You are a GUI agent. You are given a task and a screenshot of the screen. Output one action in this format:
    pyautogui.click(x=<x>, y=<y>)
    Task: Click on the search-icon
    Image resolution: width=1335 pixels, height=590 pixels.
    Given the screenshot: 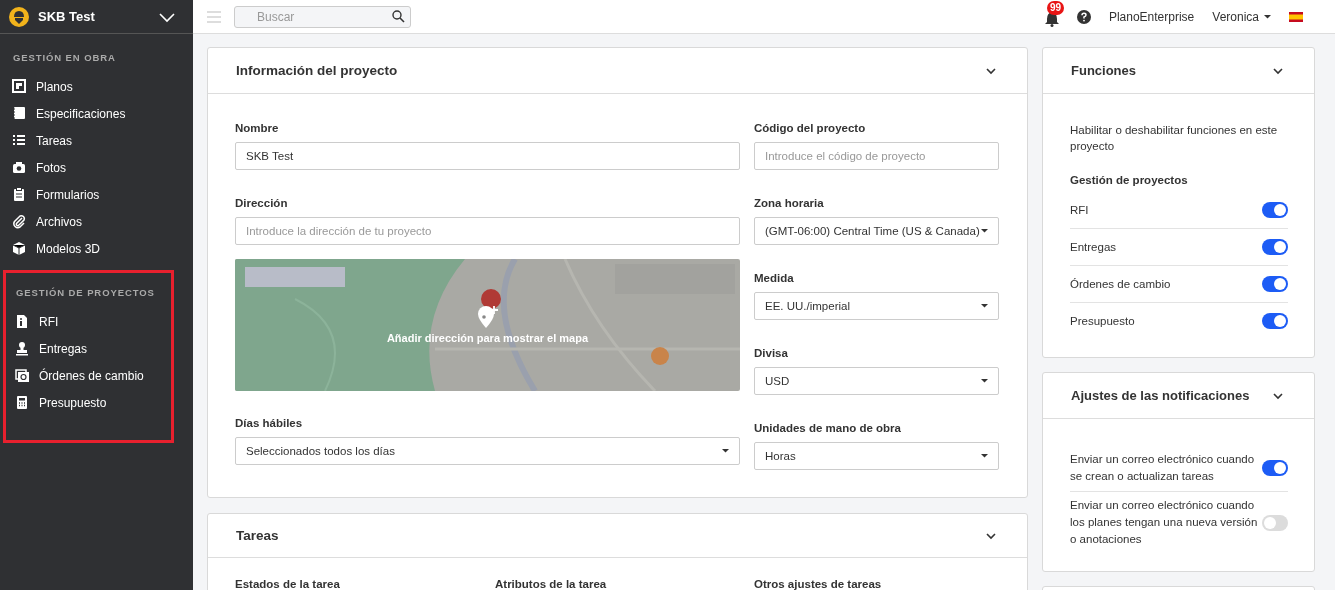 What is the action you would take?
    pyautogui.click(x=398, y=16)
    